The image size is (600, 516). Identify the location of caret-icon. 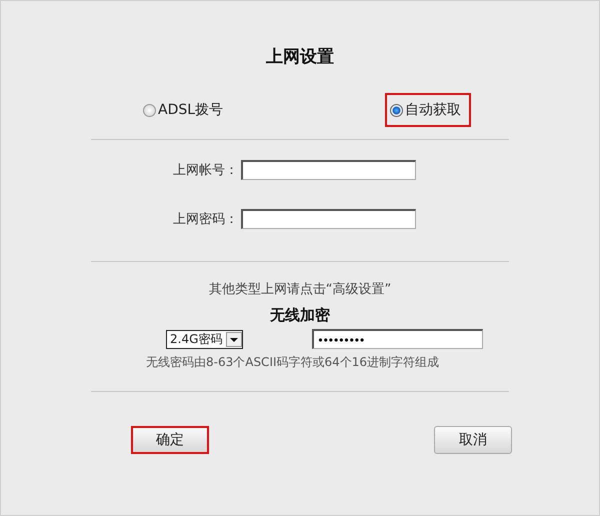
(234, 339).